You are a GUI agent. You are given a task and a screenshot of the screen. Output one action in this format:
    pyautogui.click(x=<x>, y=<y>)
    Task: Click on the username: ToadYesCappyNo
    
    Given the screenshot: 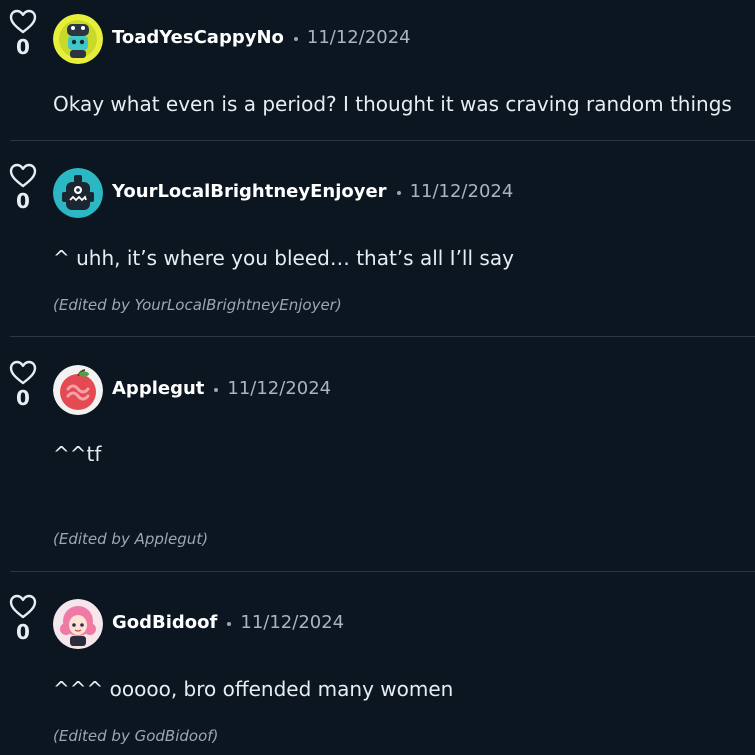 What is the action you would take?
    pyautogui.click(x=198, y=37)
    